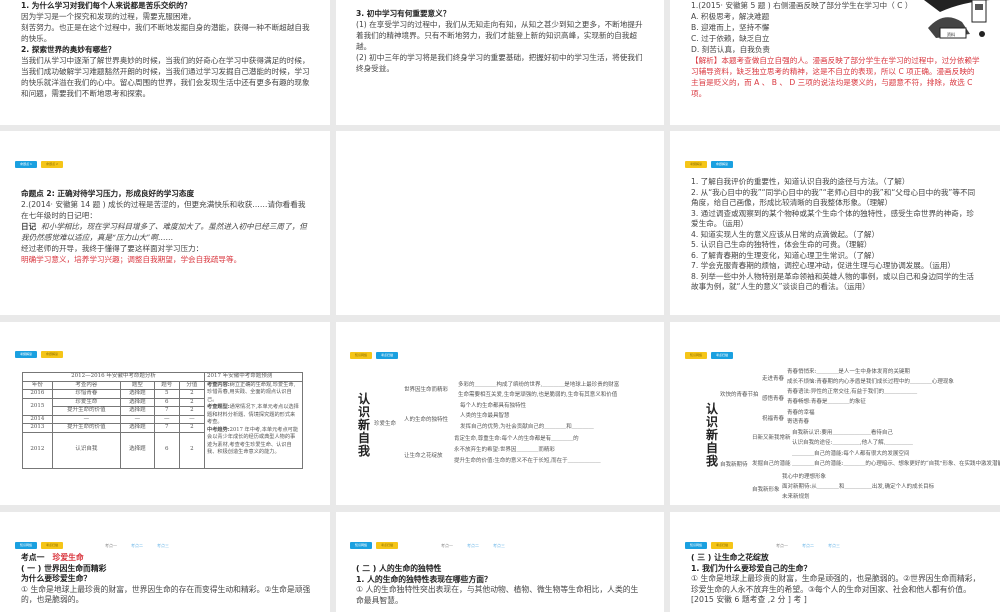 Image resolution: width=1000 pixels, height=612 pixels. I want to click on mindmap-sub: 祝福青春, so click(773, 419).